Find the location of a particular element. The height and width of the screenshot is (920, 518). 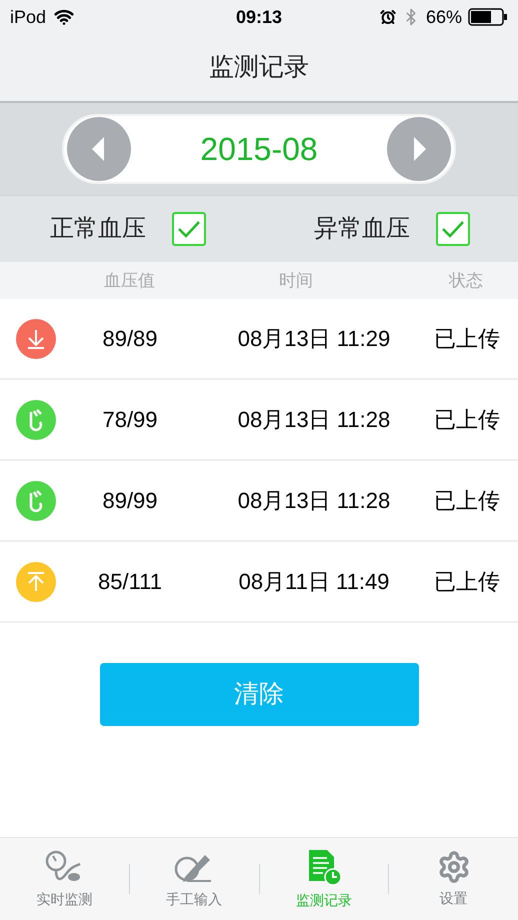

pressure-value: 78/99 is located at coordinates (130, 420).